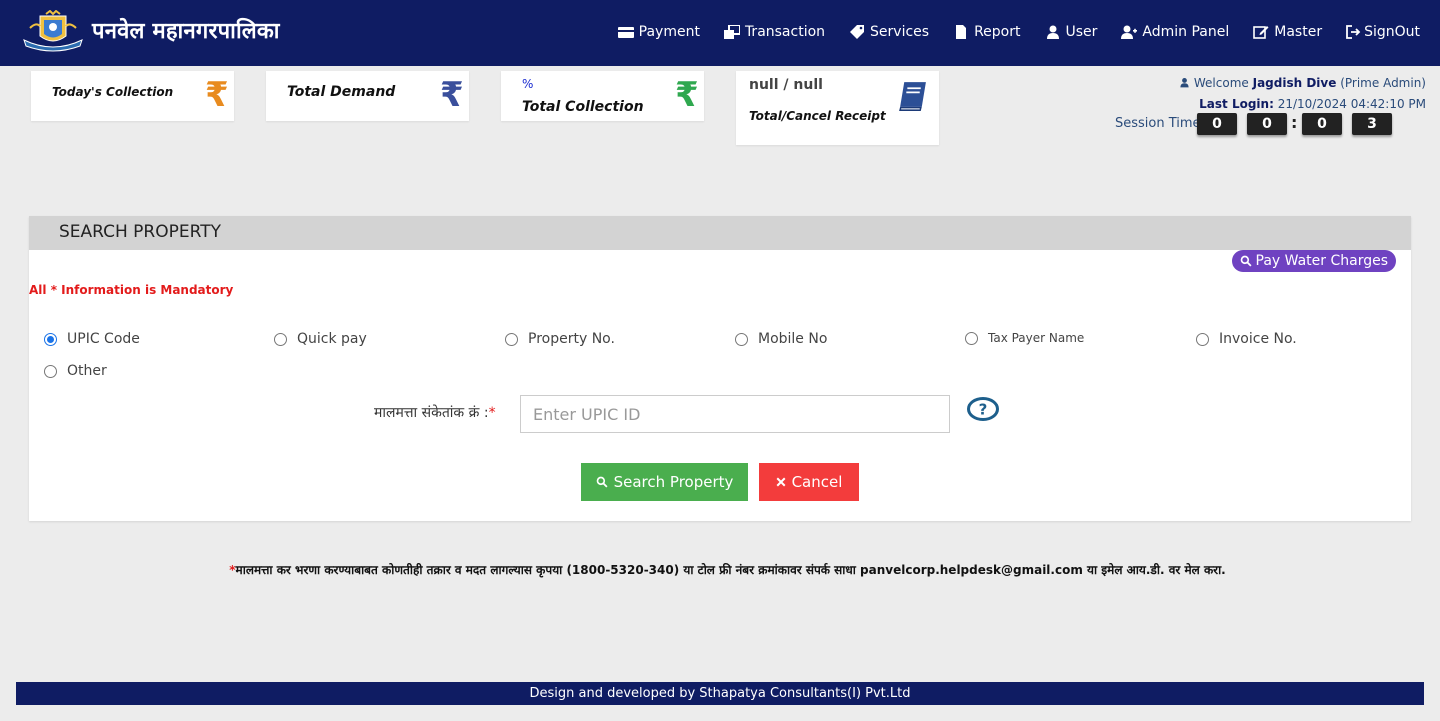  What do you see at coordinates (971, 338) in the screenshot?
I see `radio-tax-payer-name` at bounding box center [971, 338].